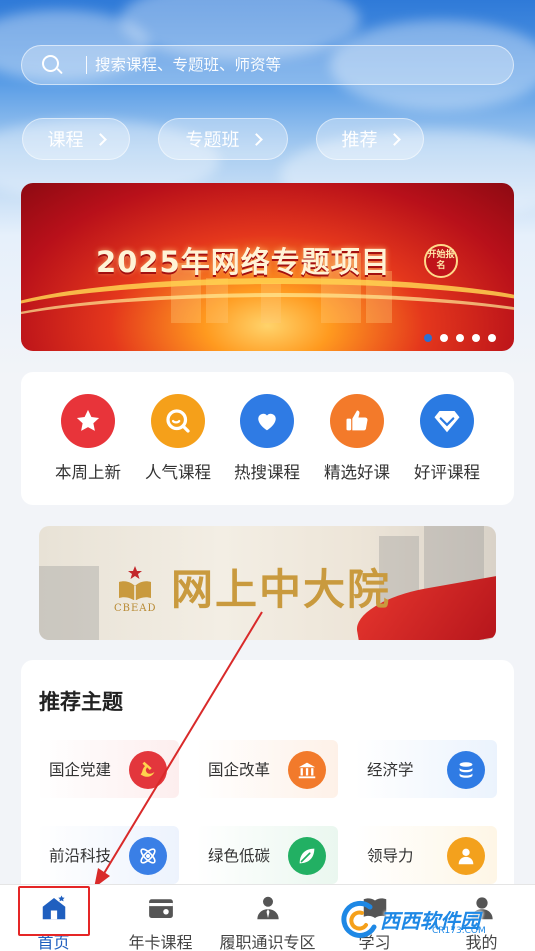  Describe the element at coordinates (430, 919) in the screenshot. I see `watermark: 西西软件园 CR173.COM` at that location.